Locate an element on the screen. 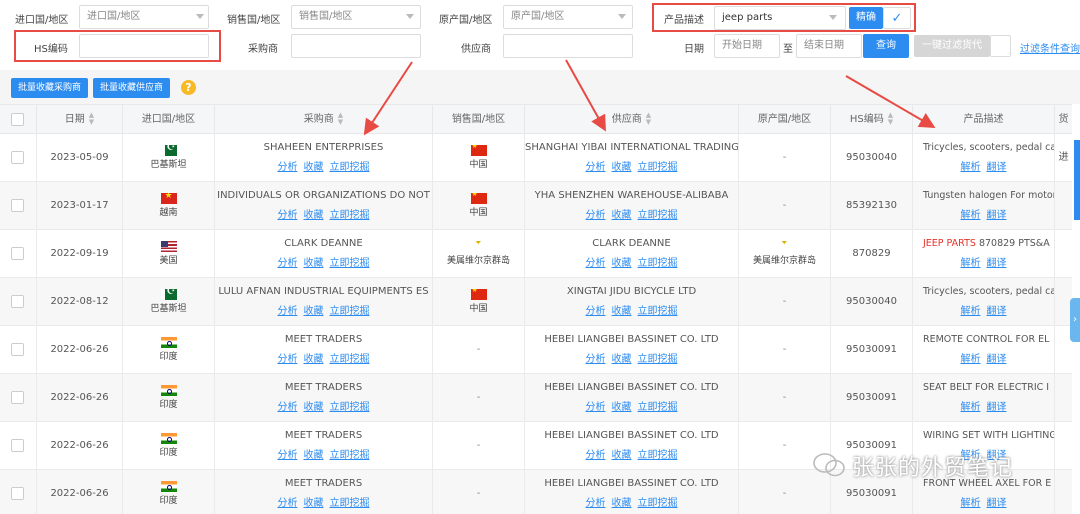  help-icon: ? is located at coordinates (188, 87).